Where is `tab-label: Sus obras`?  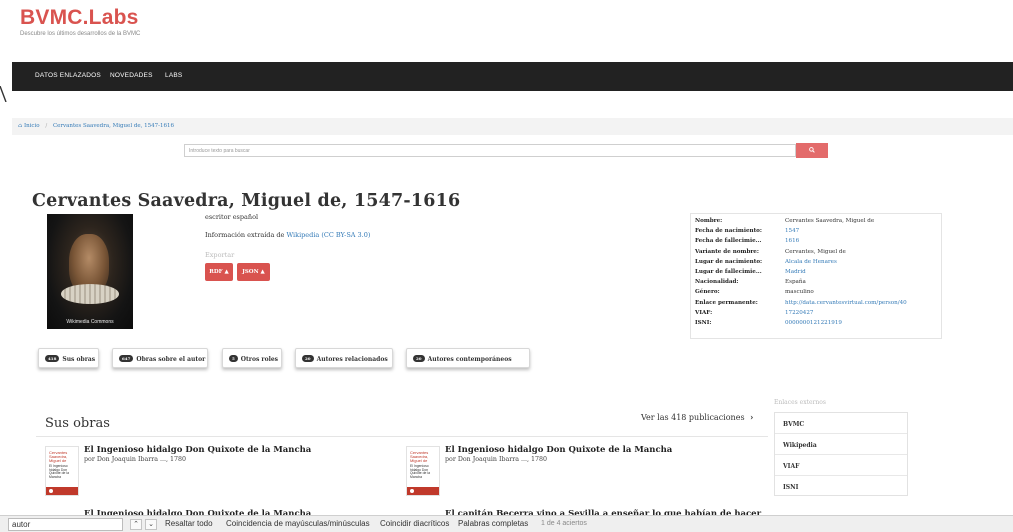 tab-label: Sus obras is located at coordinates (79, 359).